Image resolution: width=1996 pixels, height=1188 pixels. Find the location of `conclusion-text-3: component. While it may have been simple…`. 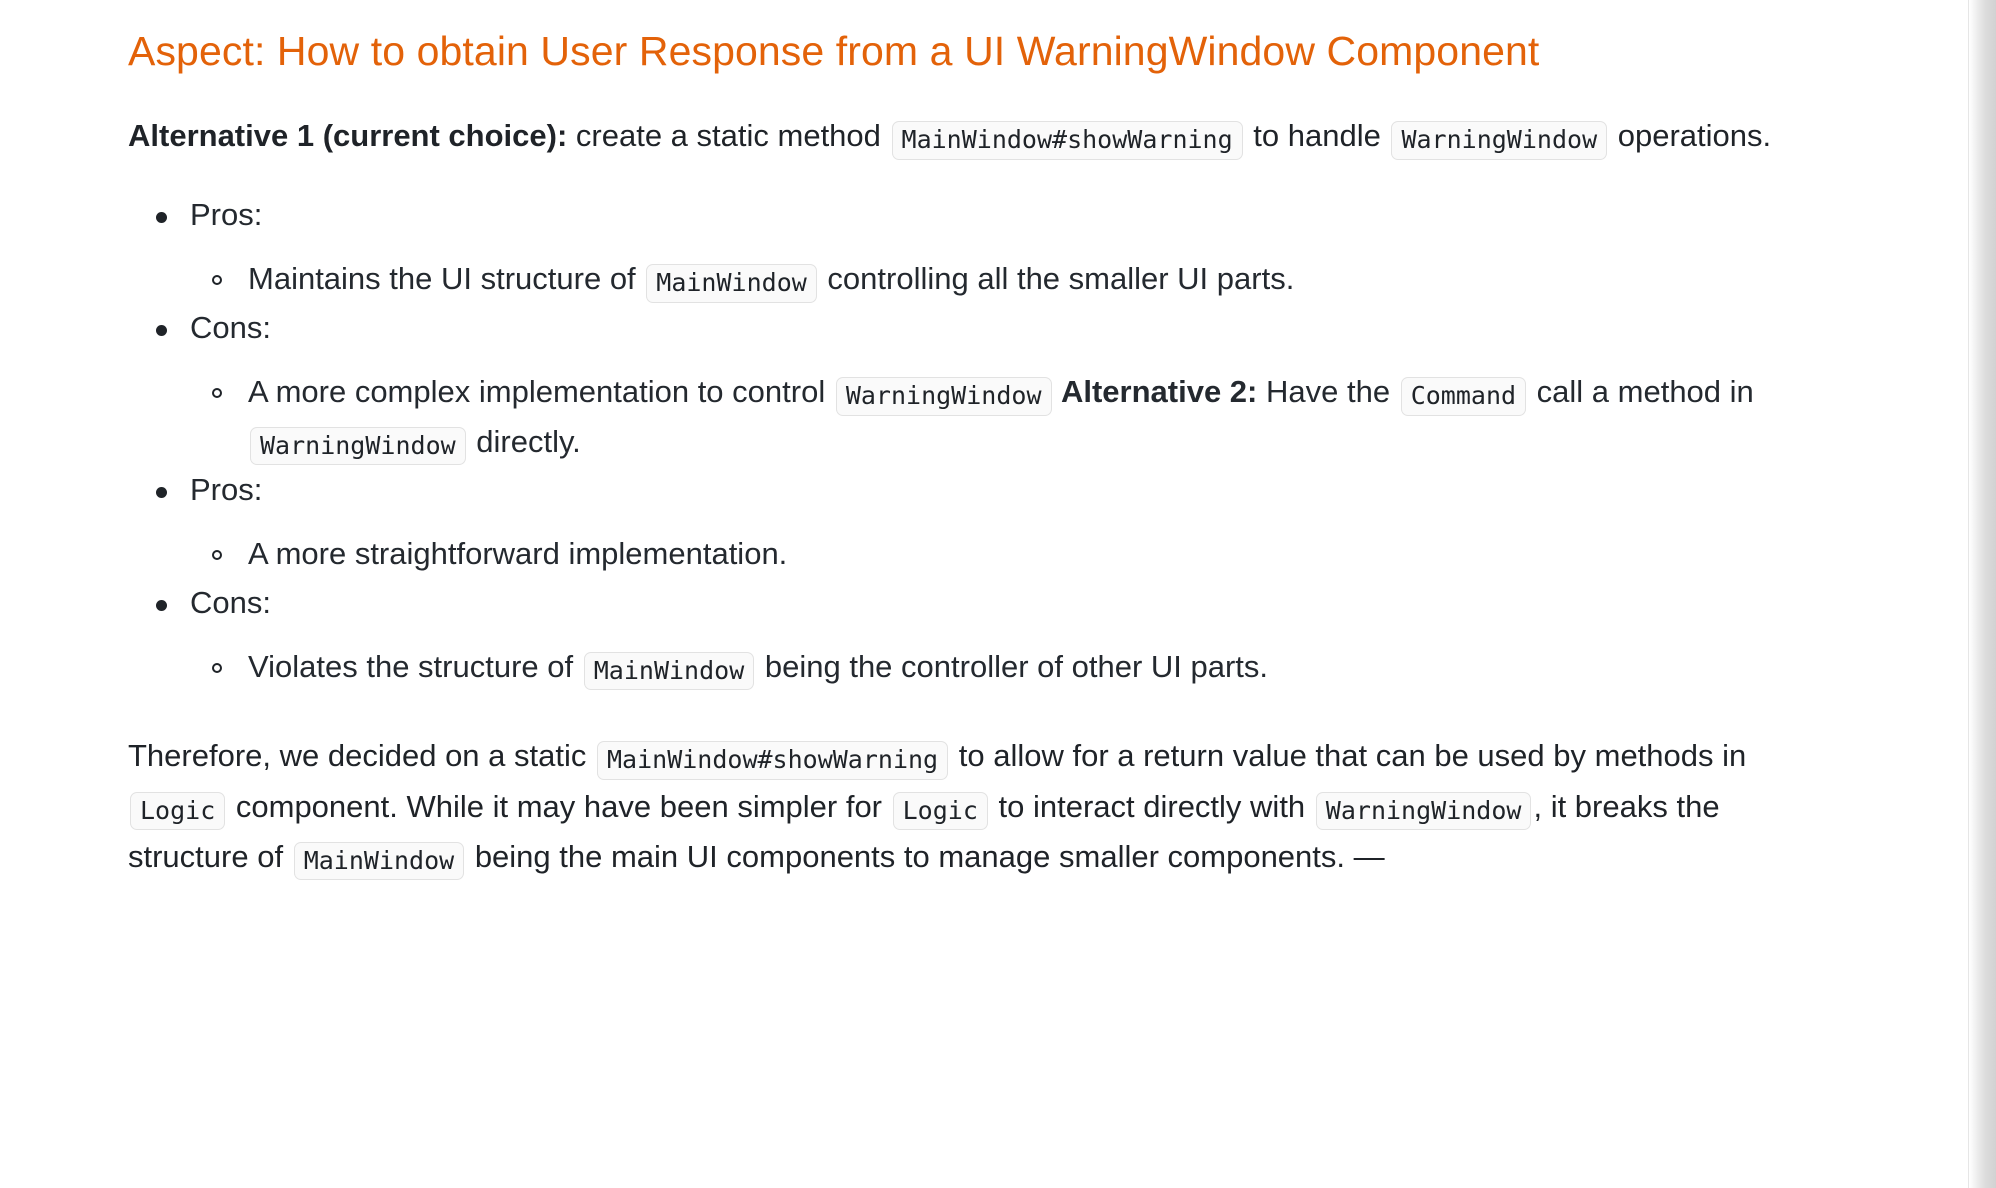

conclusion-text-3: component. While it may have been simple… is located at coordinates (559, 806).